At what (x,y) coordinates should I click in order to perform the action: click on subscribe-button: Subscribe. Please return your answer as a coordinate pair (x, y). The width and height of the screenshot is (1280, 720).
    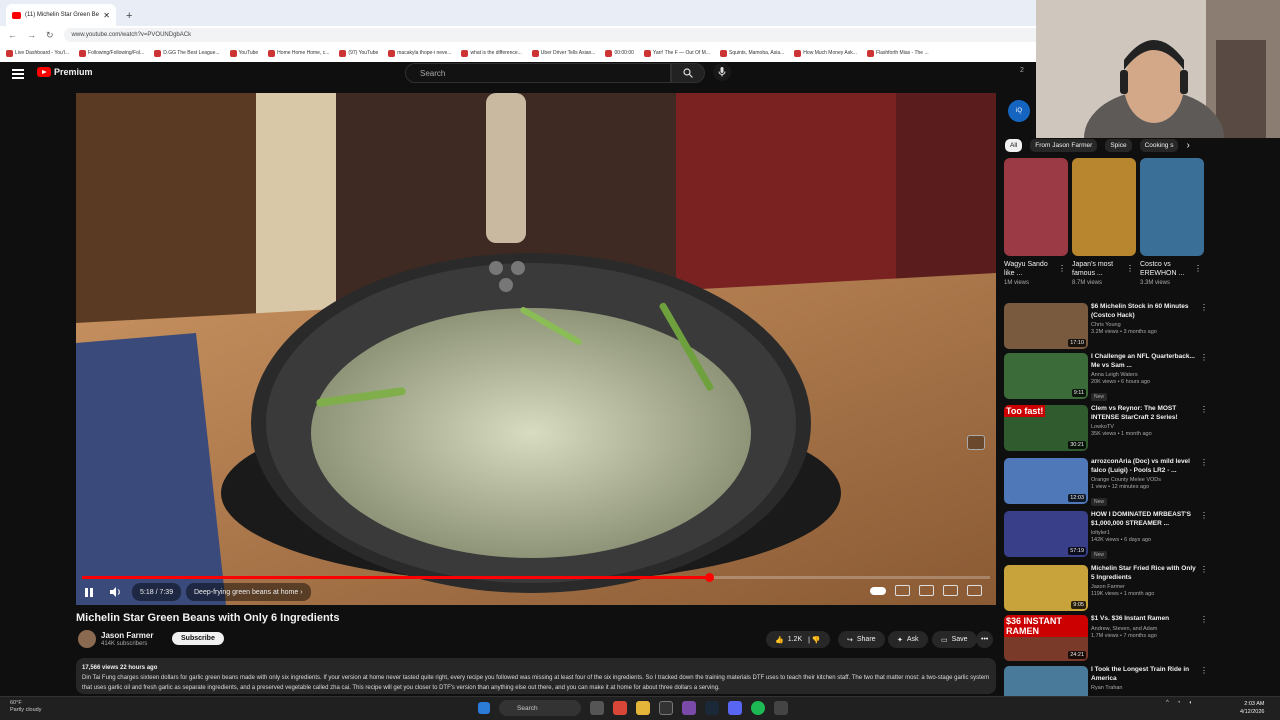
    Looking at the image, I should click on (198, 638).